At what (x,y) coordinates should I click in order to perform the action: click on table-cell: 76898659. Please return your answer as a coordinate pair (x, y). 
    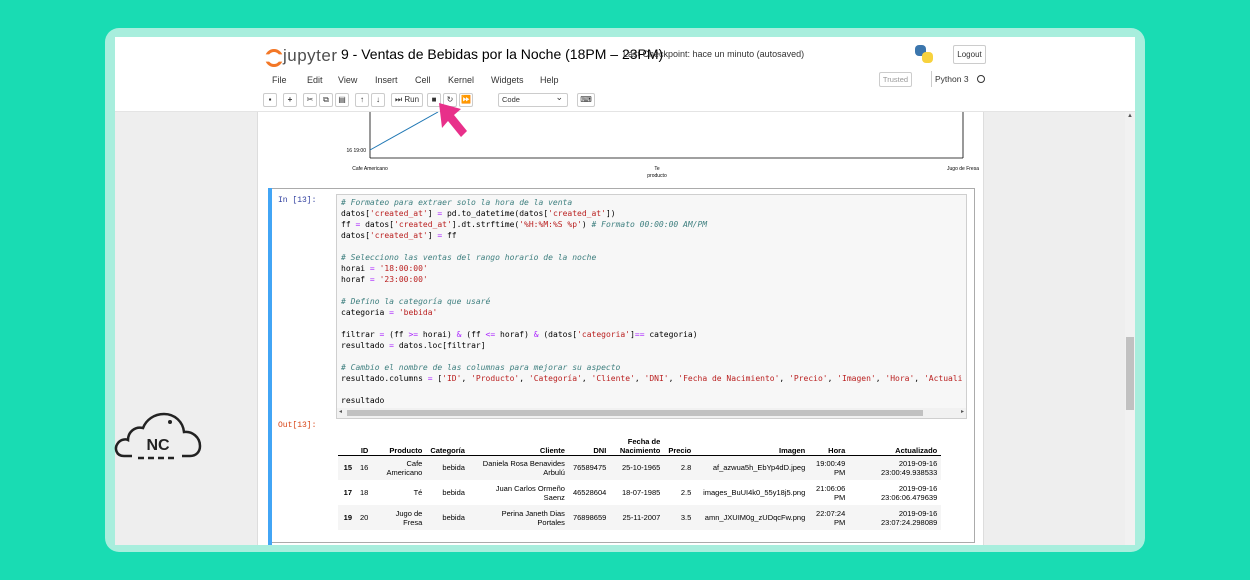
    Looking at the image, I should click on (589, 517).